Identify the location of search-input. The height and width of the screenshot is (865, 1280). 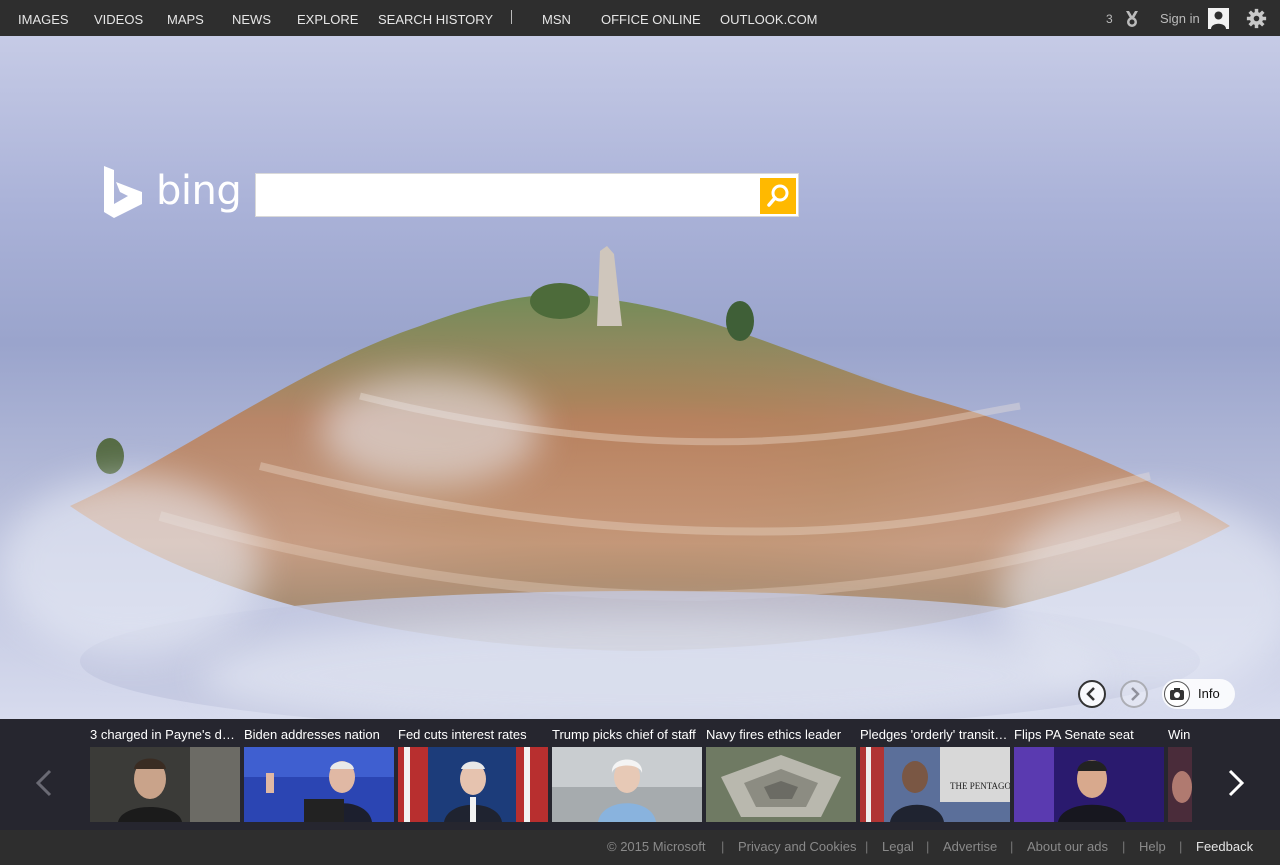
(506, 195).